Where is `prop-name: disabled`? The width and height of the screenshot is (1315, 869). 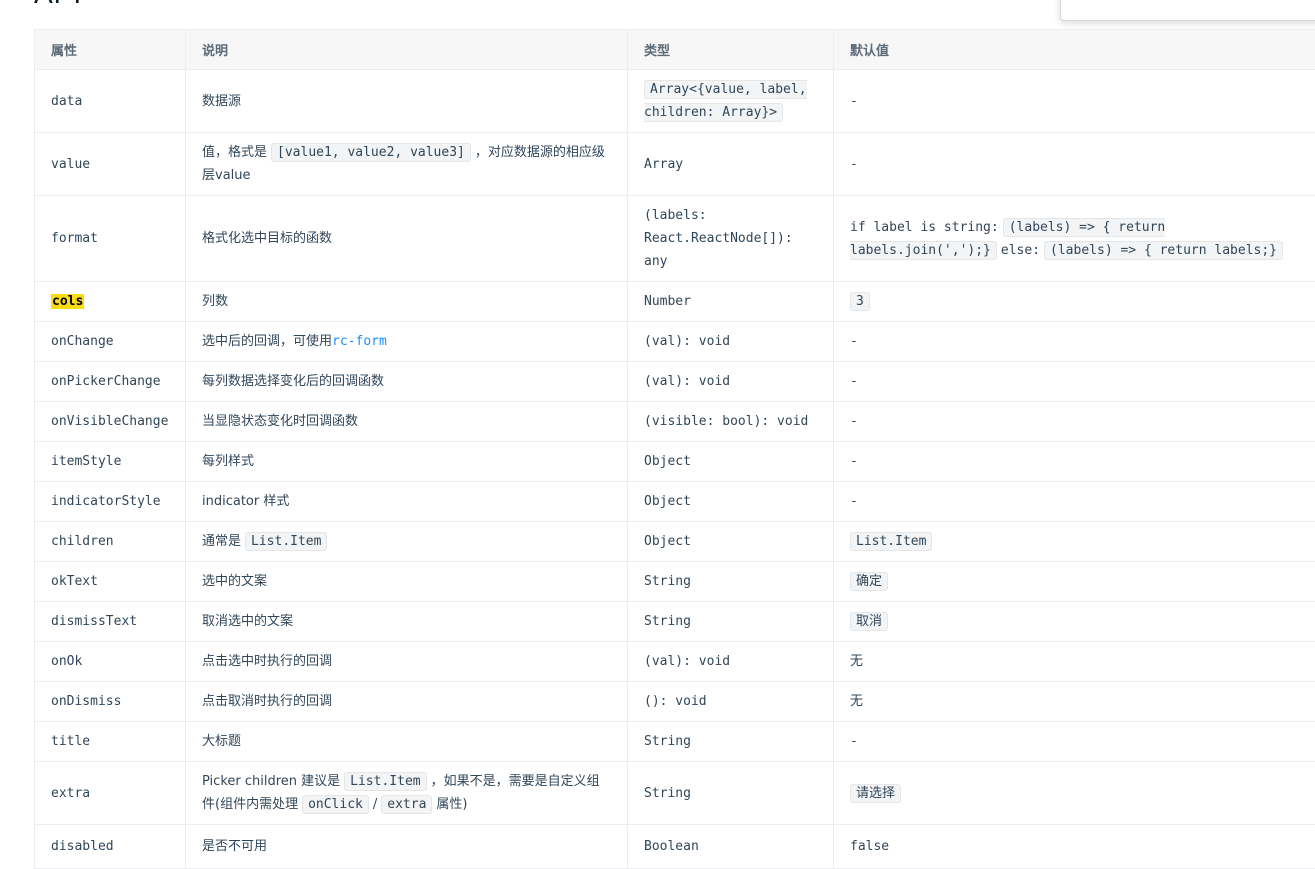
prop-name: disabled is located at coordinates (110, 847).